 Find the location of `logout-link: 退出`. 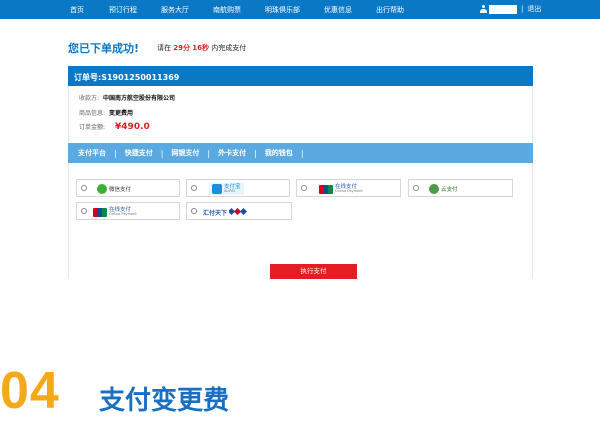

logout-link: 退出 is located at coordinates (534, 9).